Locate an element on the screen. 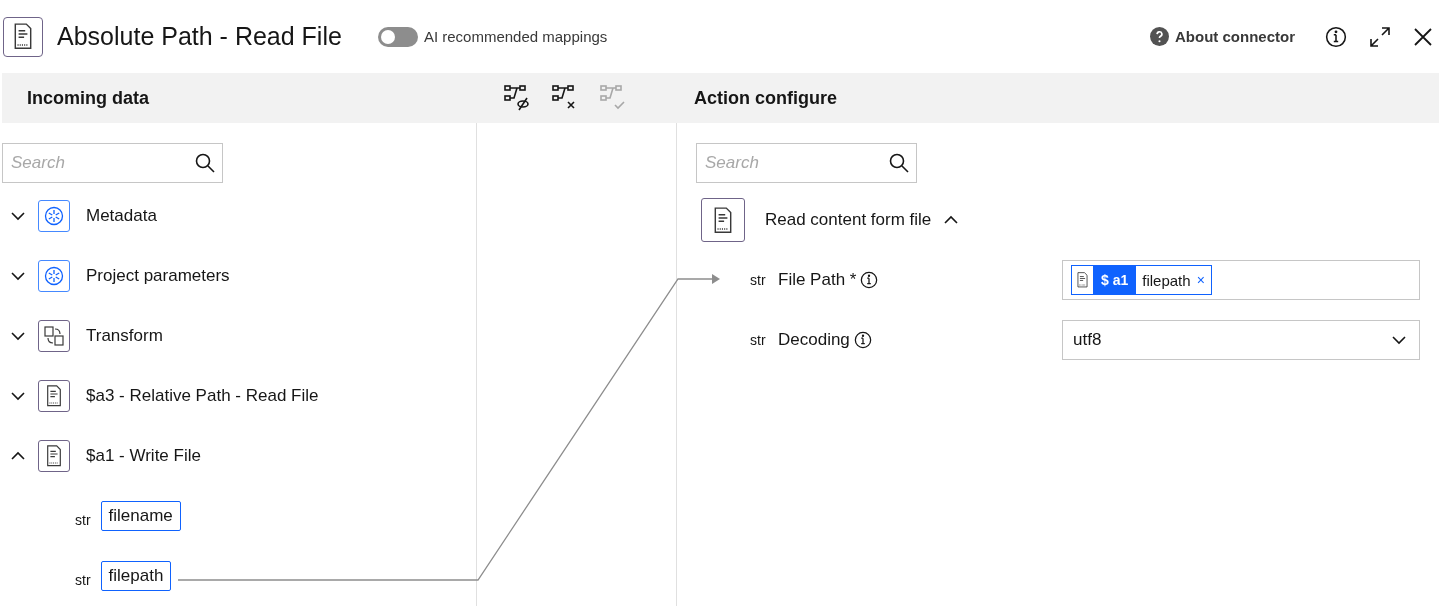  mapping-hidden-icon is located at coordinates (517, 98).